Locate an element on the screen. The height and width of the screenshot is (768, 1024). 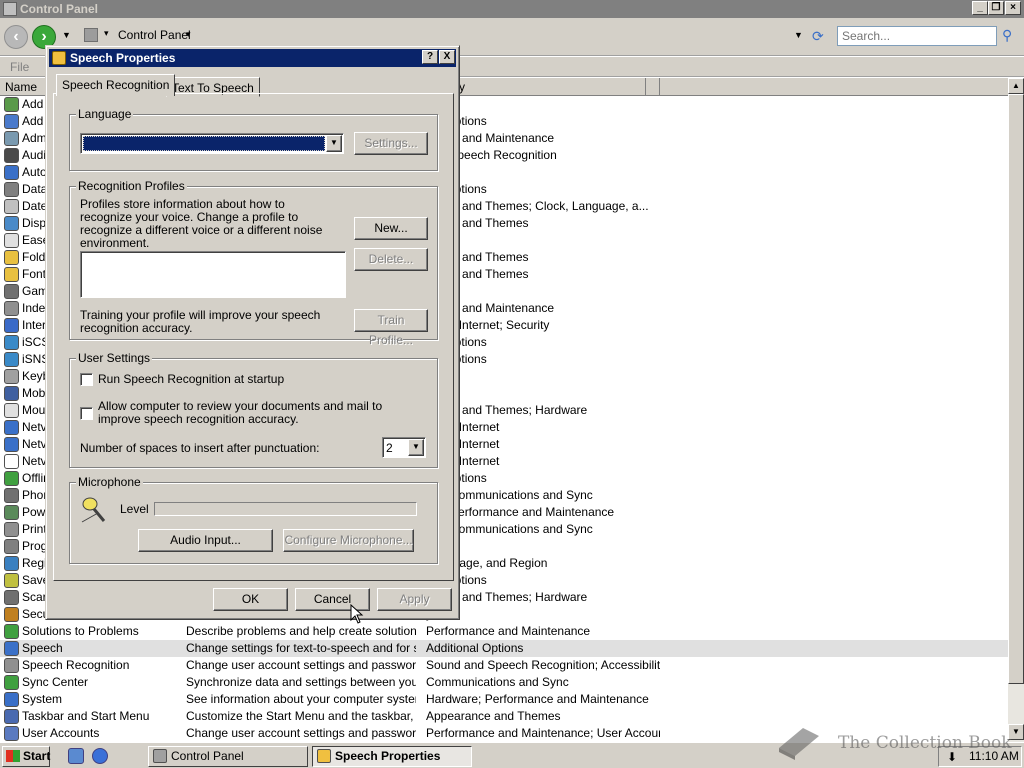
item-name: Solutions to Problems is located at coordinates (80, 631).